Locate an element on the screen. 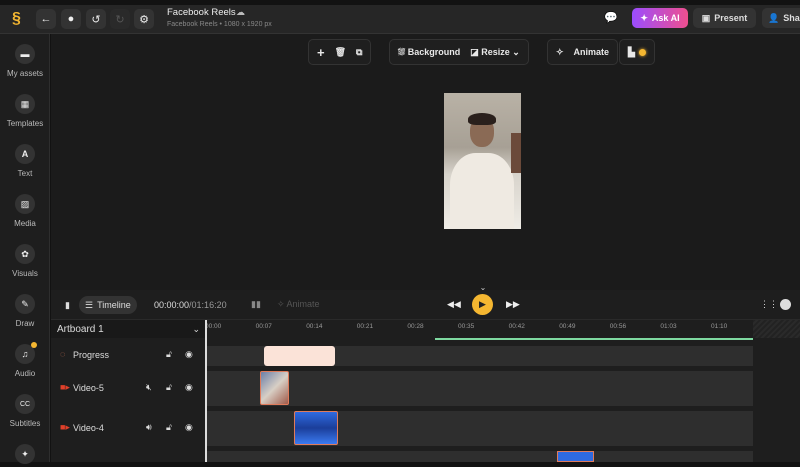  sidebar-item-visuals: ✿ Visuals is located at coordinates (25, 261).